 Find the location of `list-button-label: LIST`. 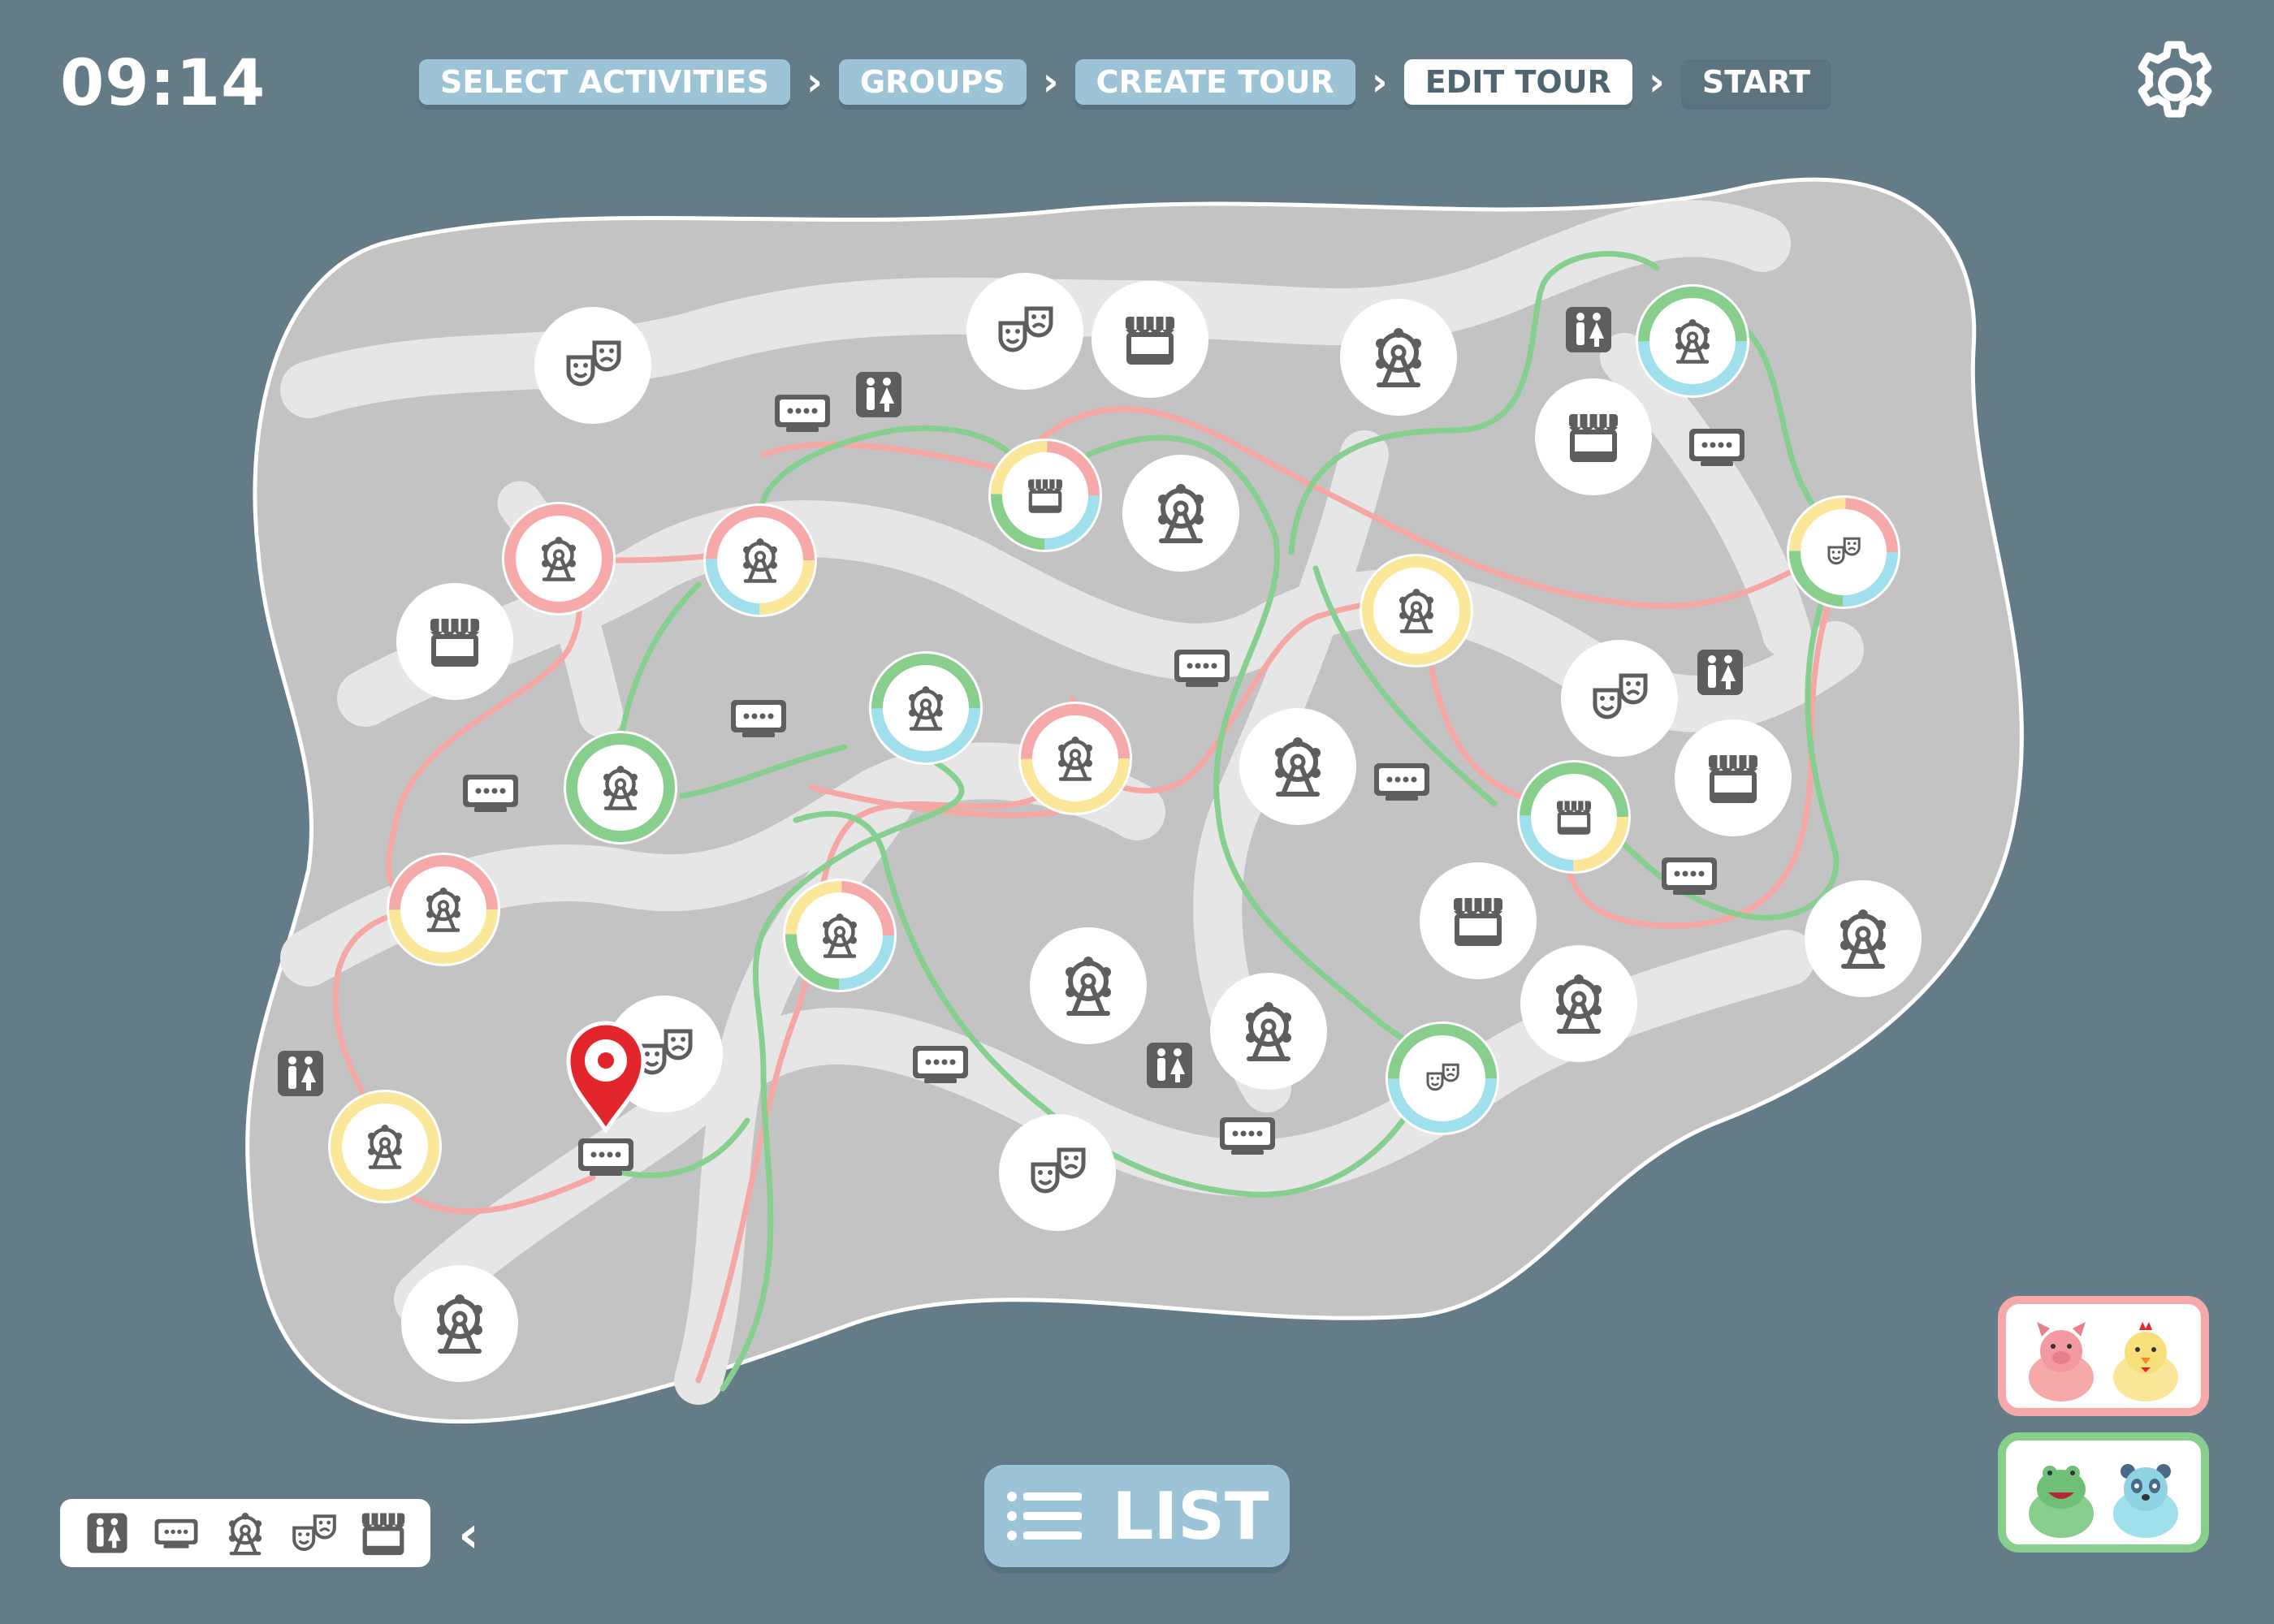

list-button-label: LIST is located at coordinates (1190, 1516).